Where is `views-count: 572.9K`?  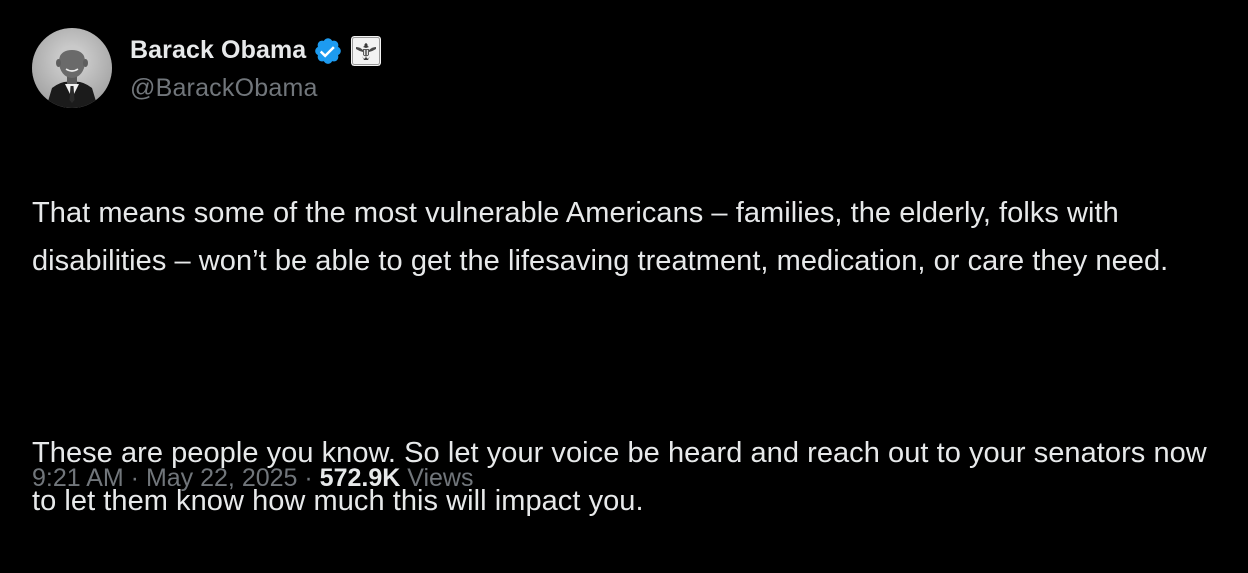
views-count: 572.9K is located at coordinates (360, 478).